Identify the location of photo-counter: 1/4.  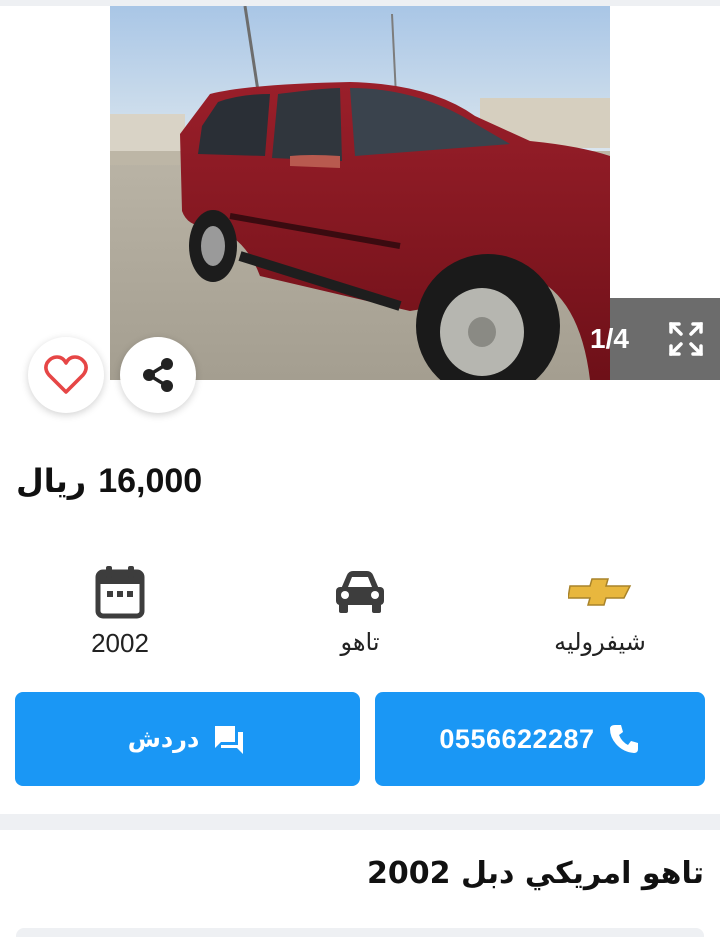
(609, 338).